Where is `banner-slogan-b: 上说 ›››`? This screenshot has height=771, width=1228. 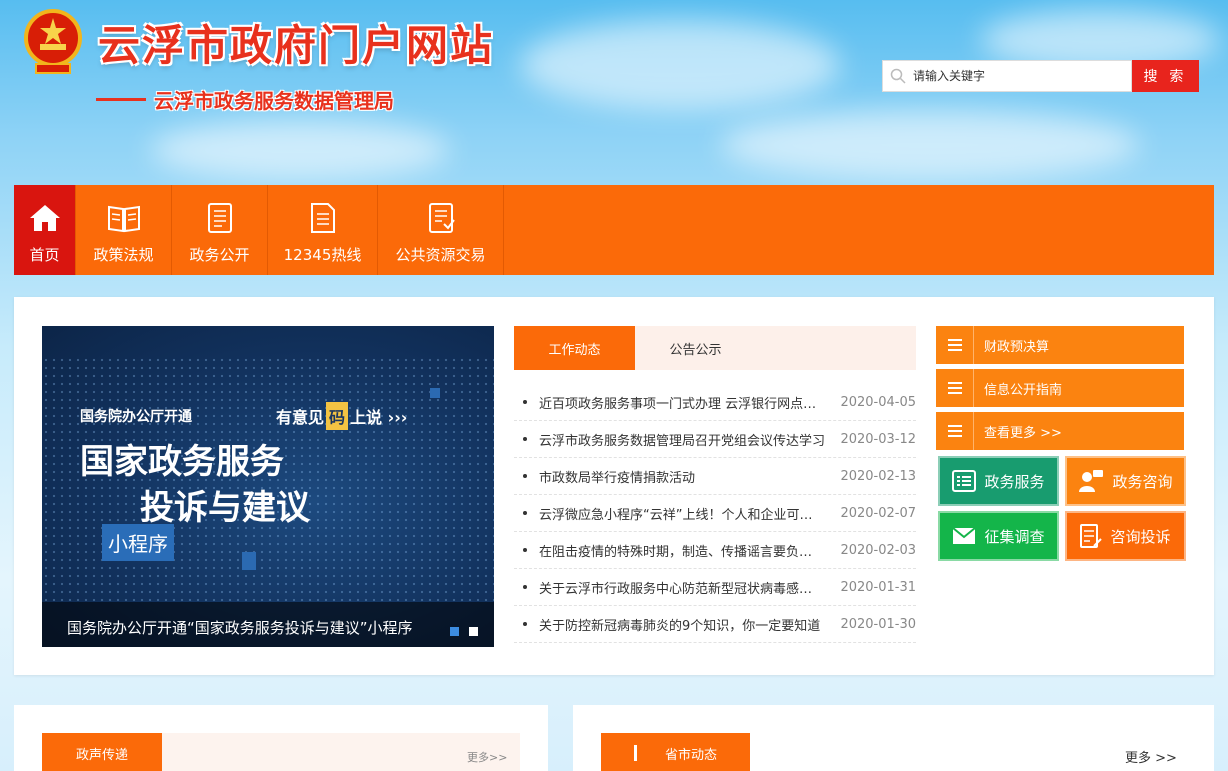
banner-slogan-b: 上说 ››› is located at coordinates (379, 417).